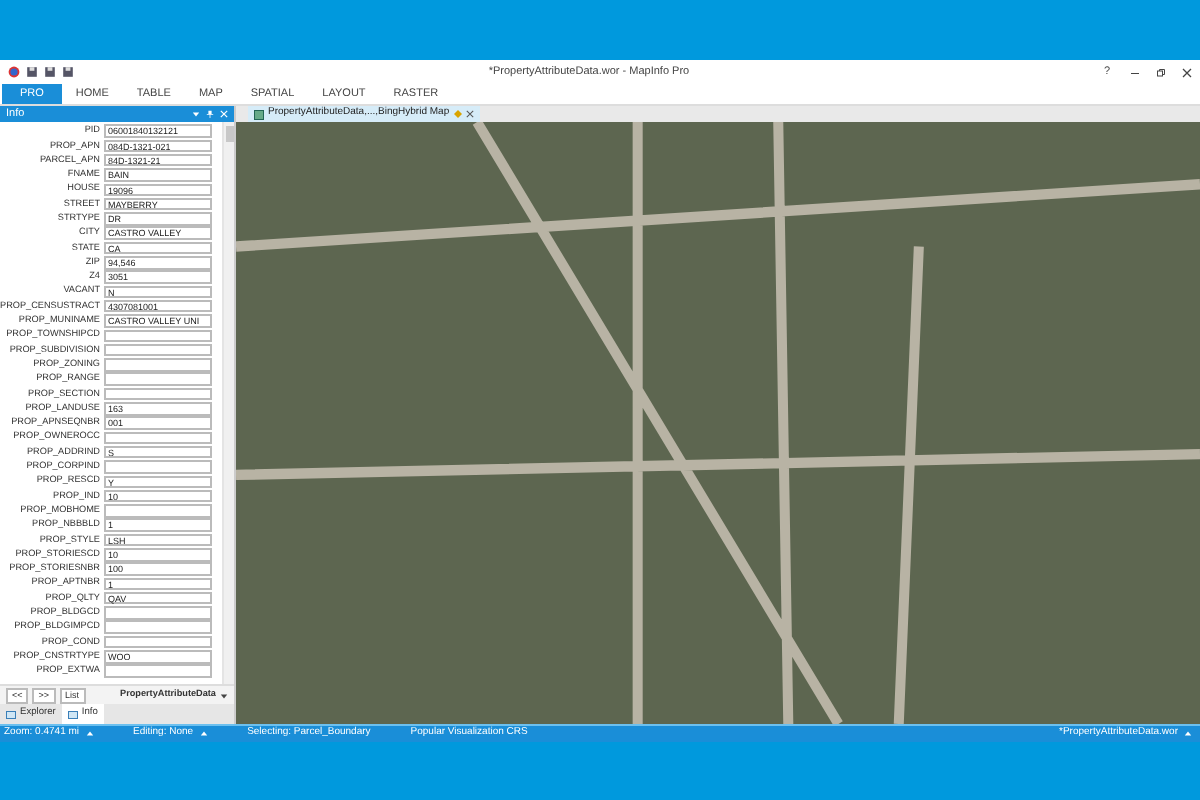 The image size is (1200, 800). Describe the element at coordinates (229, 134) in the screenshot. I see `scroll-thumb` at that location.